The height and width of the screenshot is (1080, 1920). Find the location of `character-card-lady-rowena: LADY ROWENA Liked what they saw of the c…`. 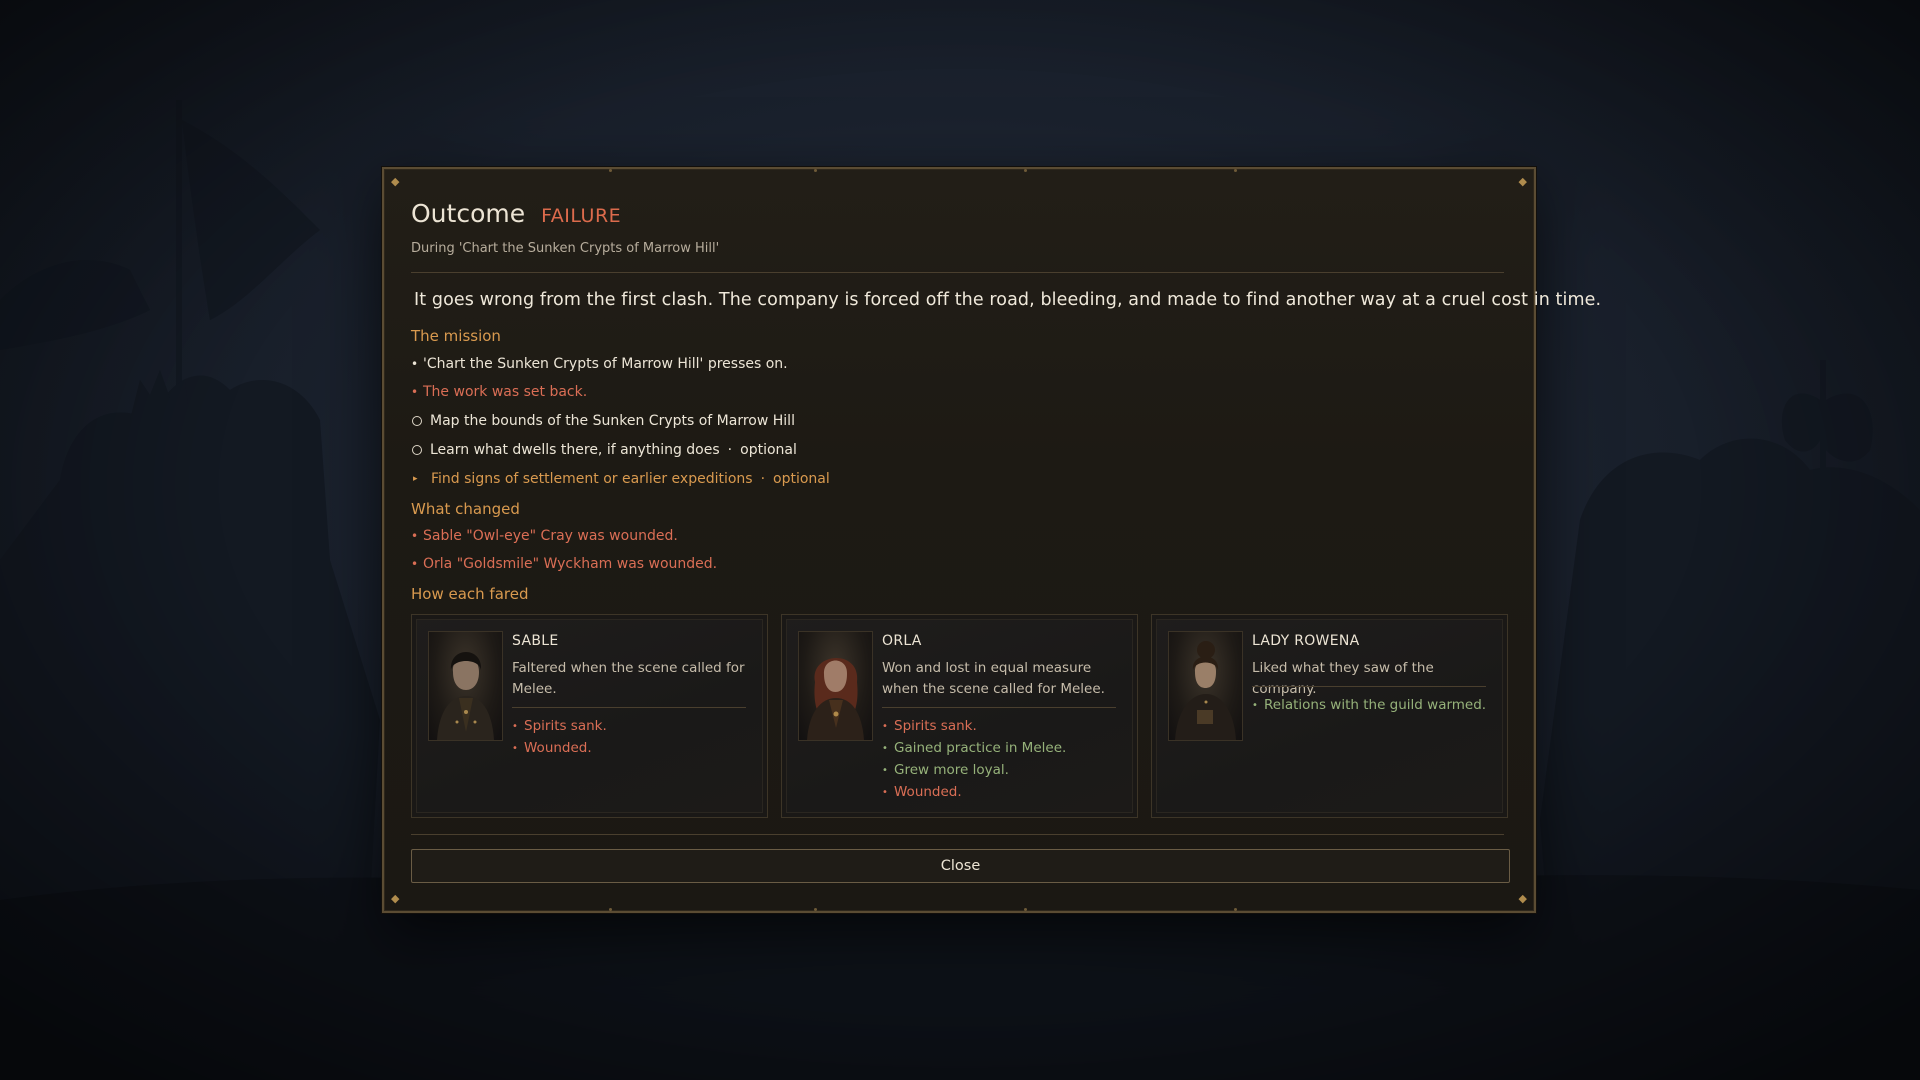

character-card-lady-rowena: LADY ROWENA Liked what they saw of the c… is located at coordinates (1329, 716).